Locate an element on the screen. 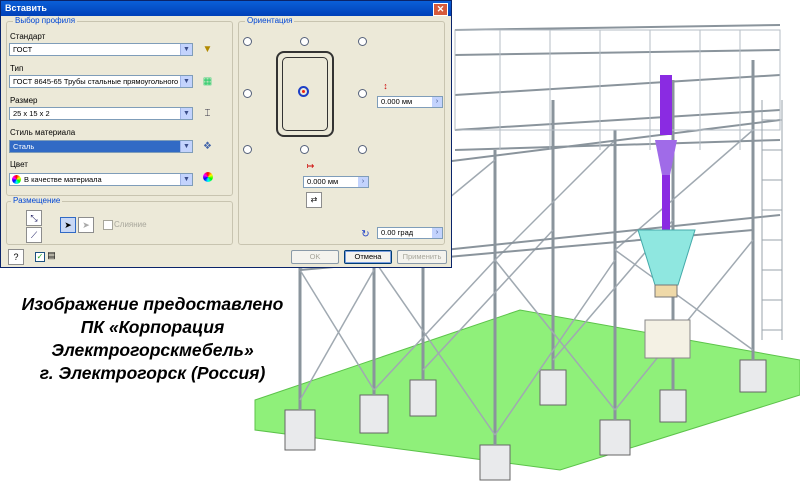  anchor-radio-middle-left is located at coordinates (247, 93).